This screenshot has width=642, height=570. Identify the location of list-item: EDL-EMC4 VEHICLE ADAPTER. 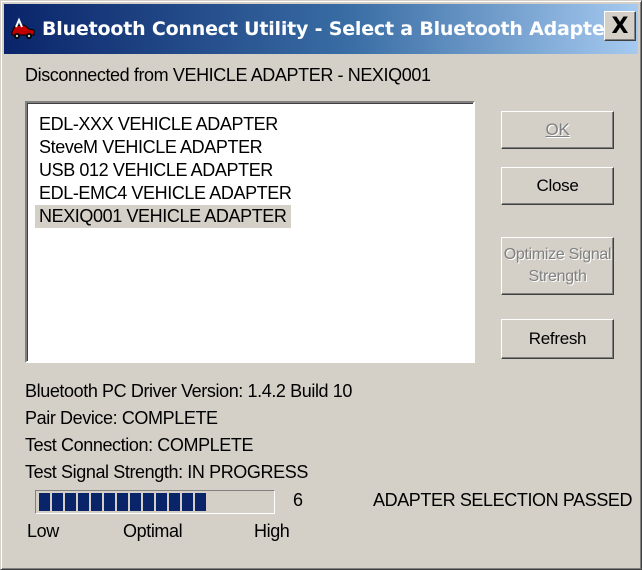
(165, 193).